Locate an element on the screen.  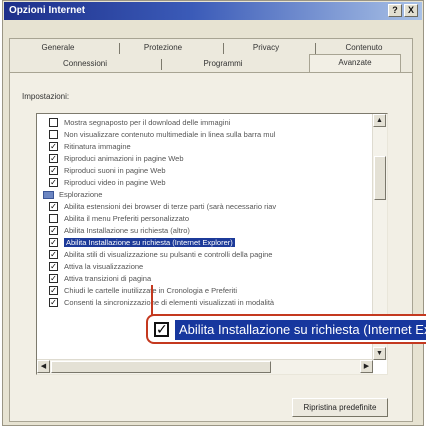
scroll-left-arrow-icon: ◀ is located at coordinates (43, 366).